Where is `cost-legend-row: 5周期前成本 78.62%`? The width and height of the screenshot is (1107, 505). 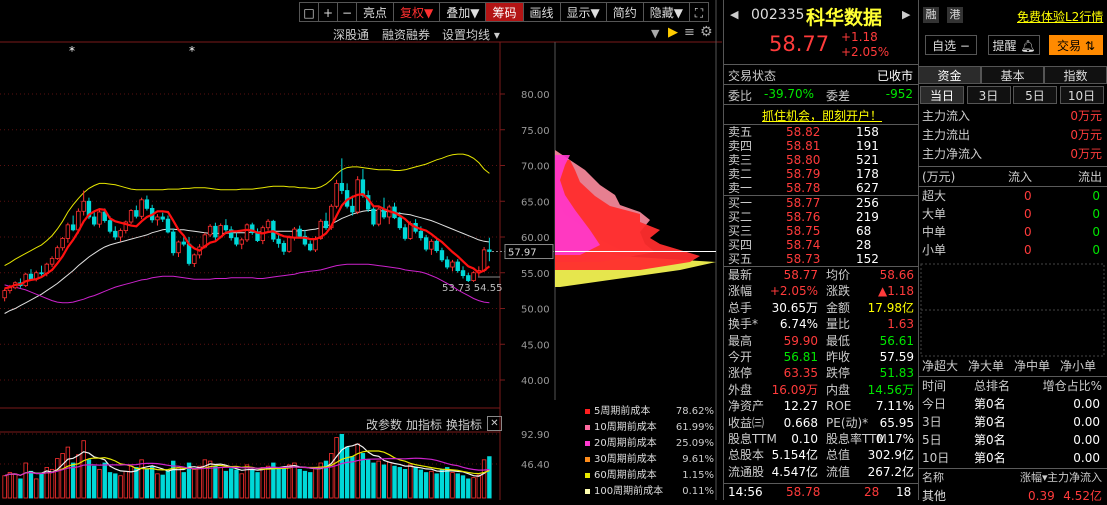
cost-legend-row: 5周期前成本 78.62% is located at coordinates (648, 412).